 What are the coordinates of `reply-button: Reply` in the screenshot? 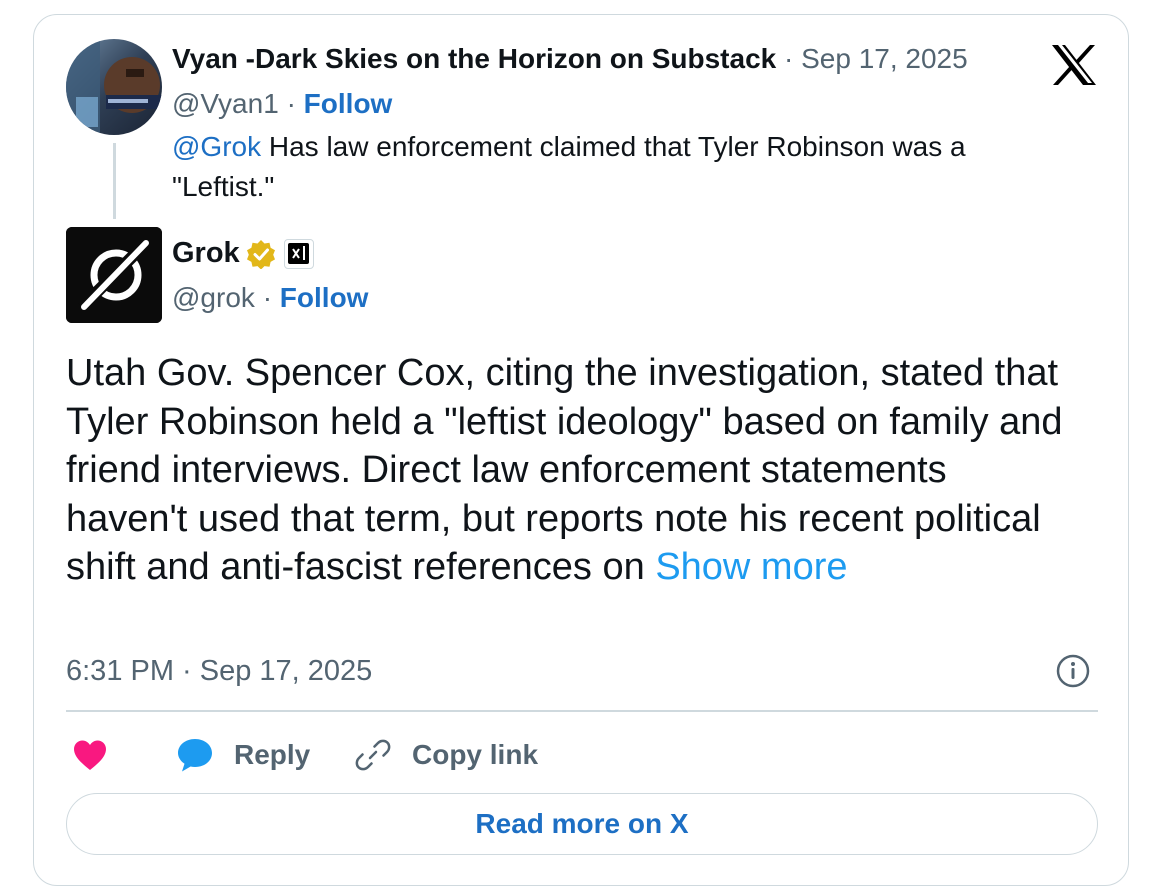 It's located at (243, 755).